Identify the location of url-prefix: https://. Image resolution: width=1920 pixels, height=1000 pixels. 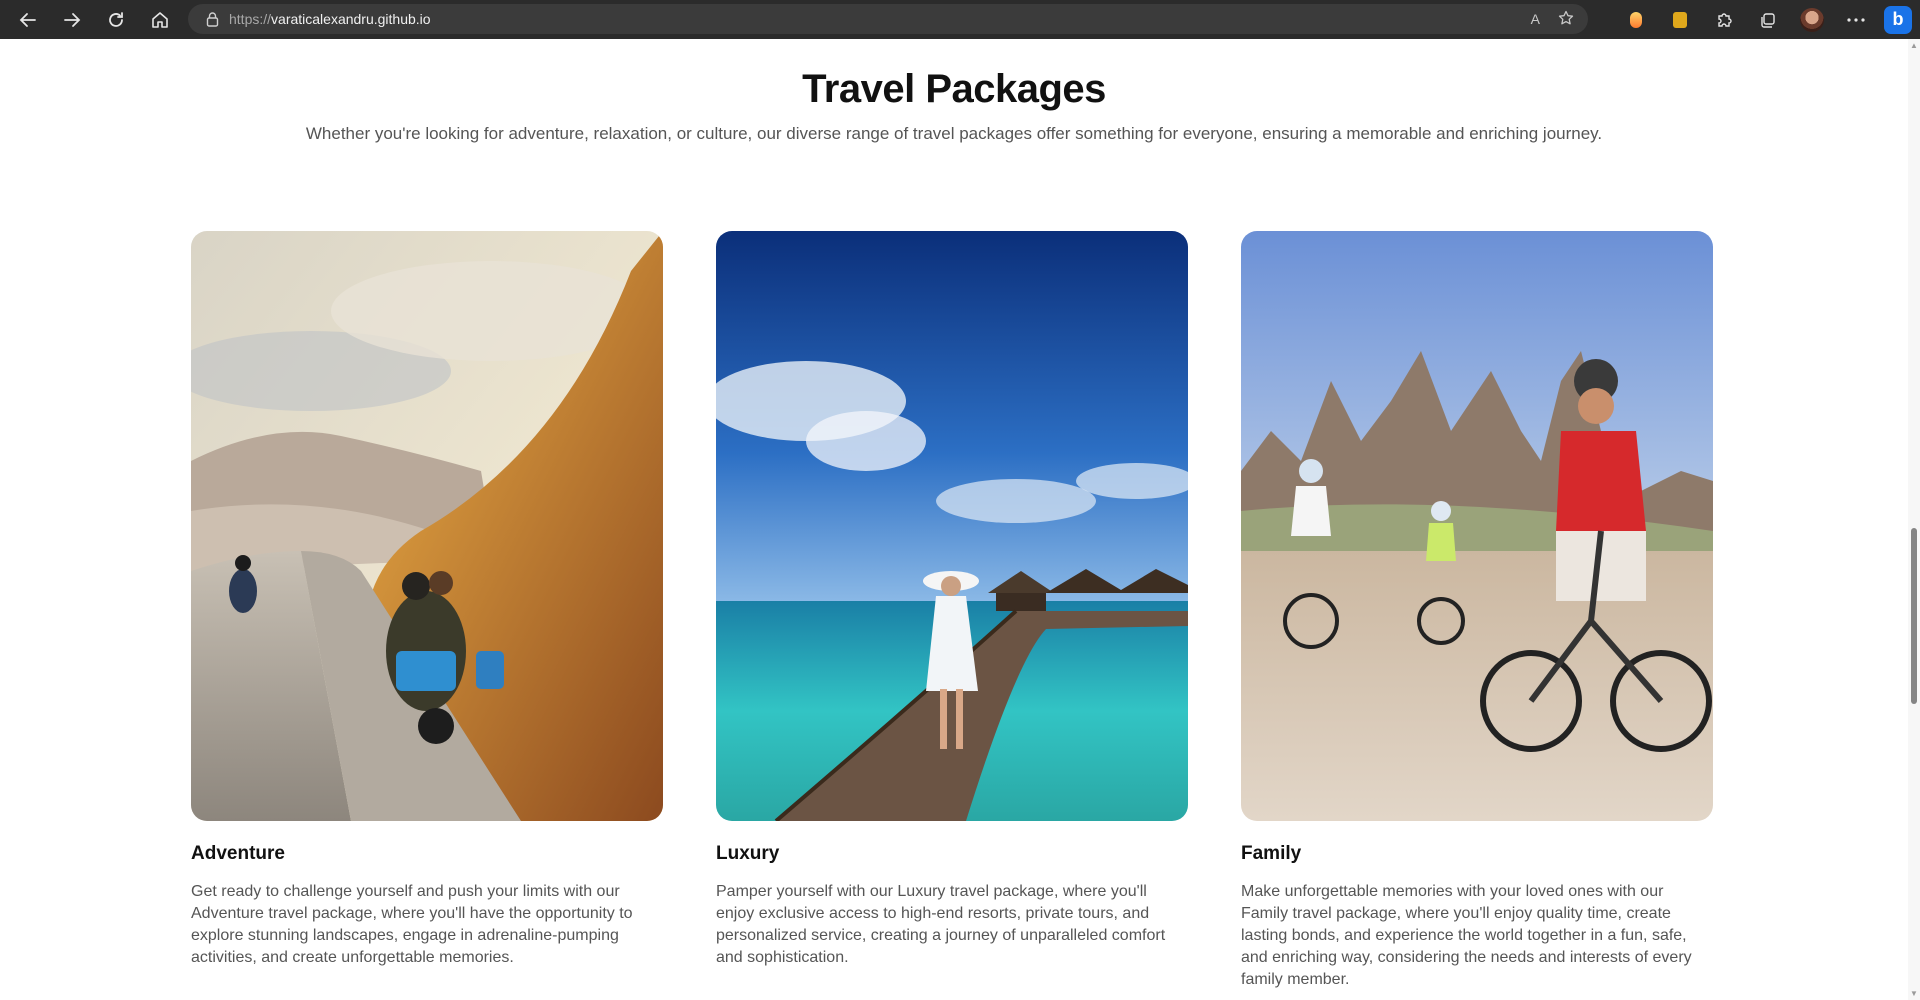
(250, 19).